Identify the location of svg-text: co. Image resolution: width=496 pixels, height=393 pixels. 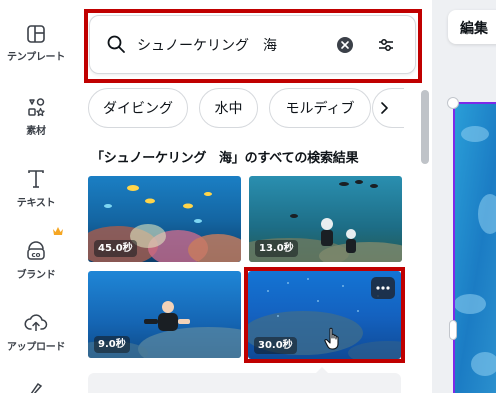
(36, 255).